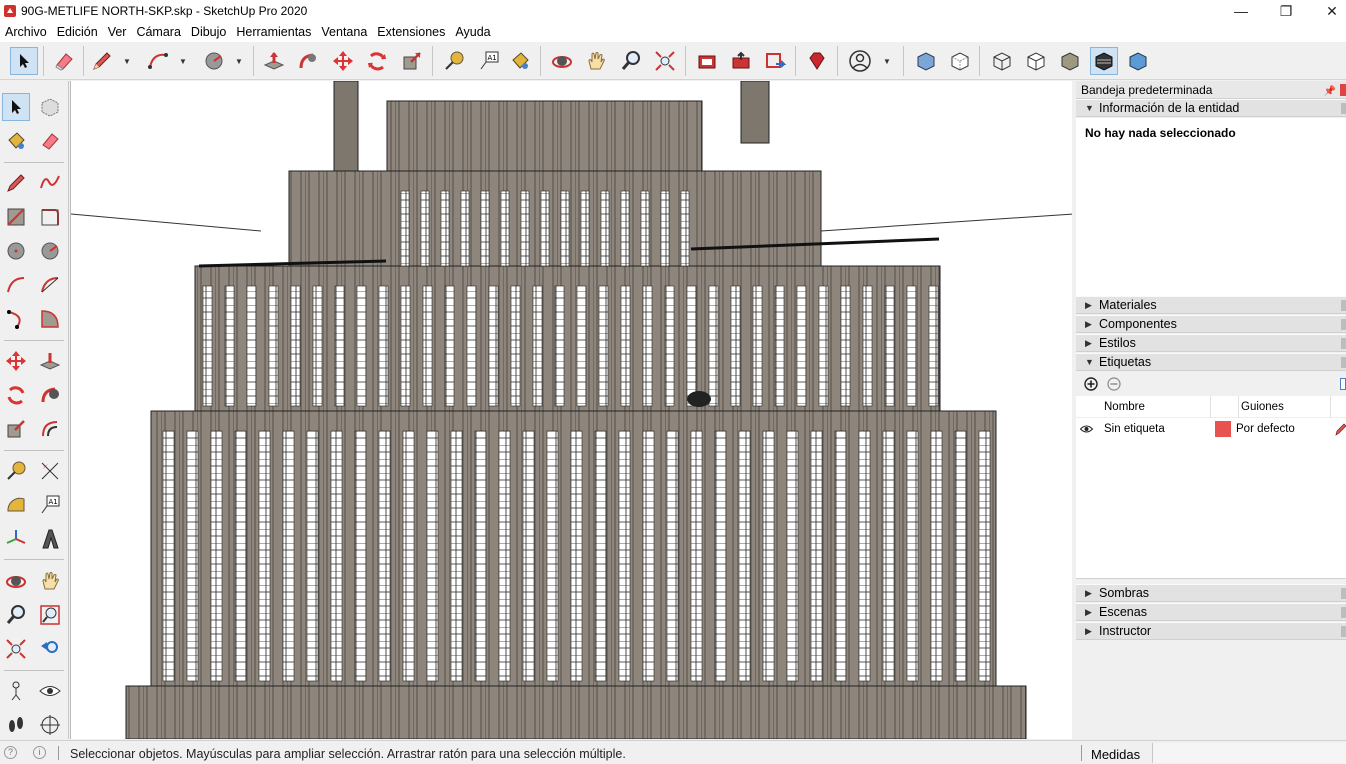  What do you see at coordinates (1124, 407) in the screenshot?
I see `col-name: Nombre` at bounding box center [1124, 407].